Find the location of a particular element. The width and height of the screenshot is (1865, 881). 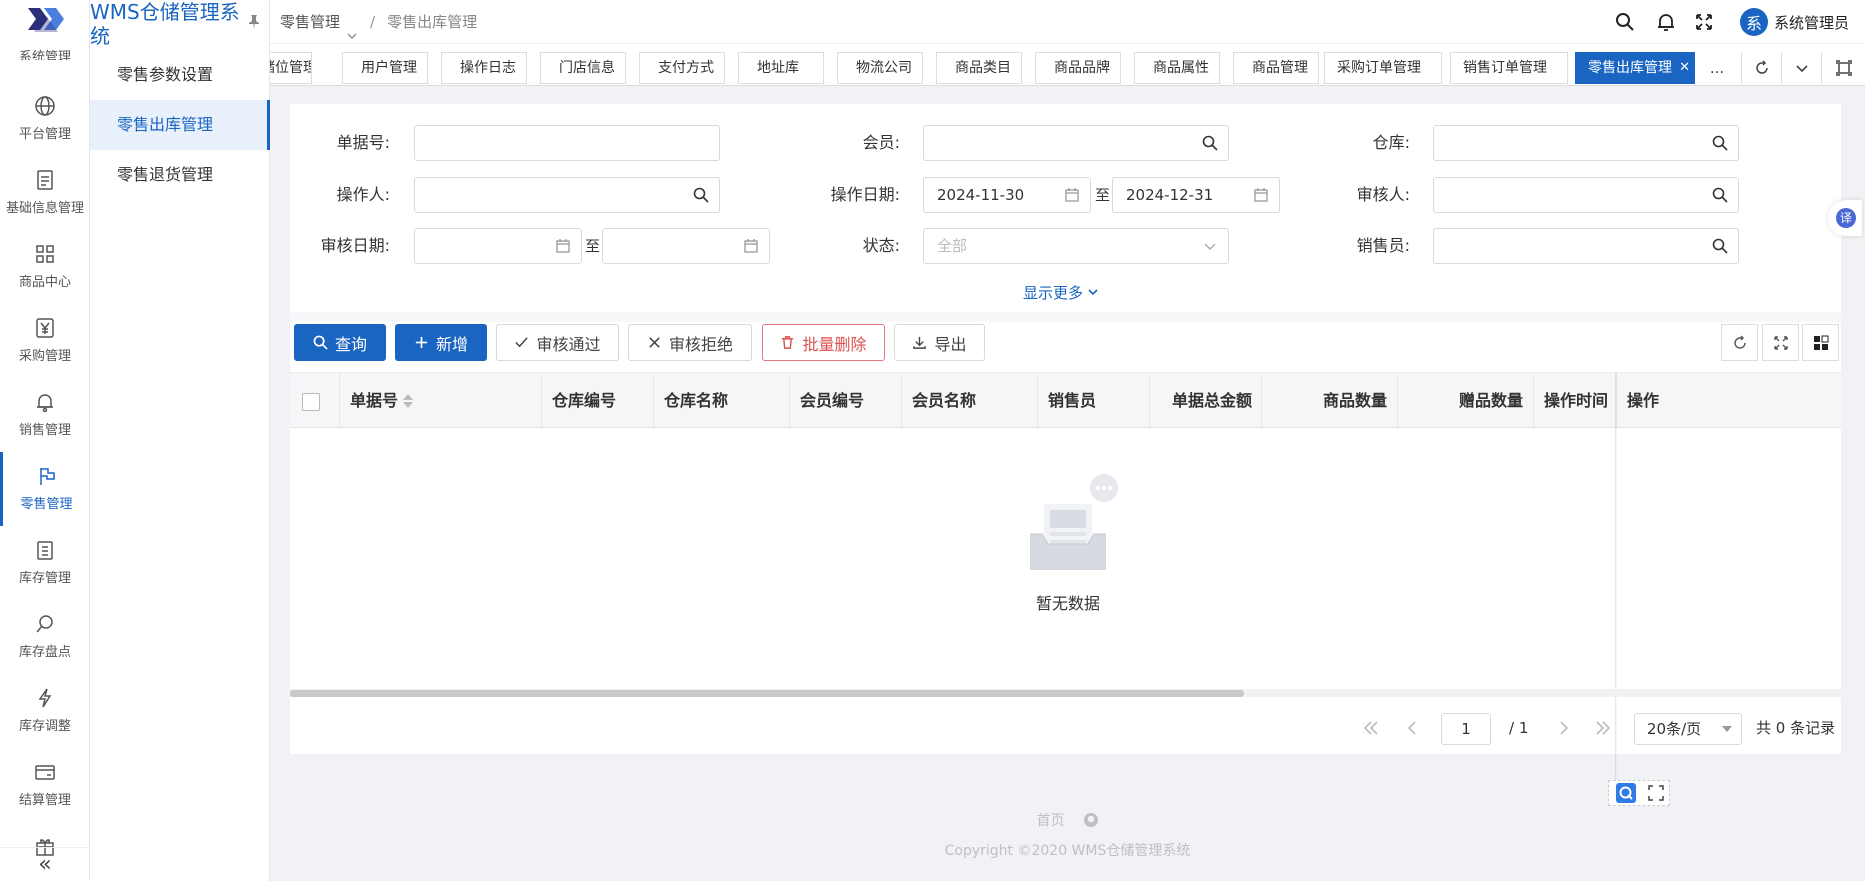

tab-product-category: 商品类目 is located at coordinates (979, 68).